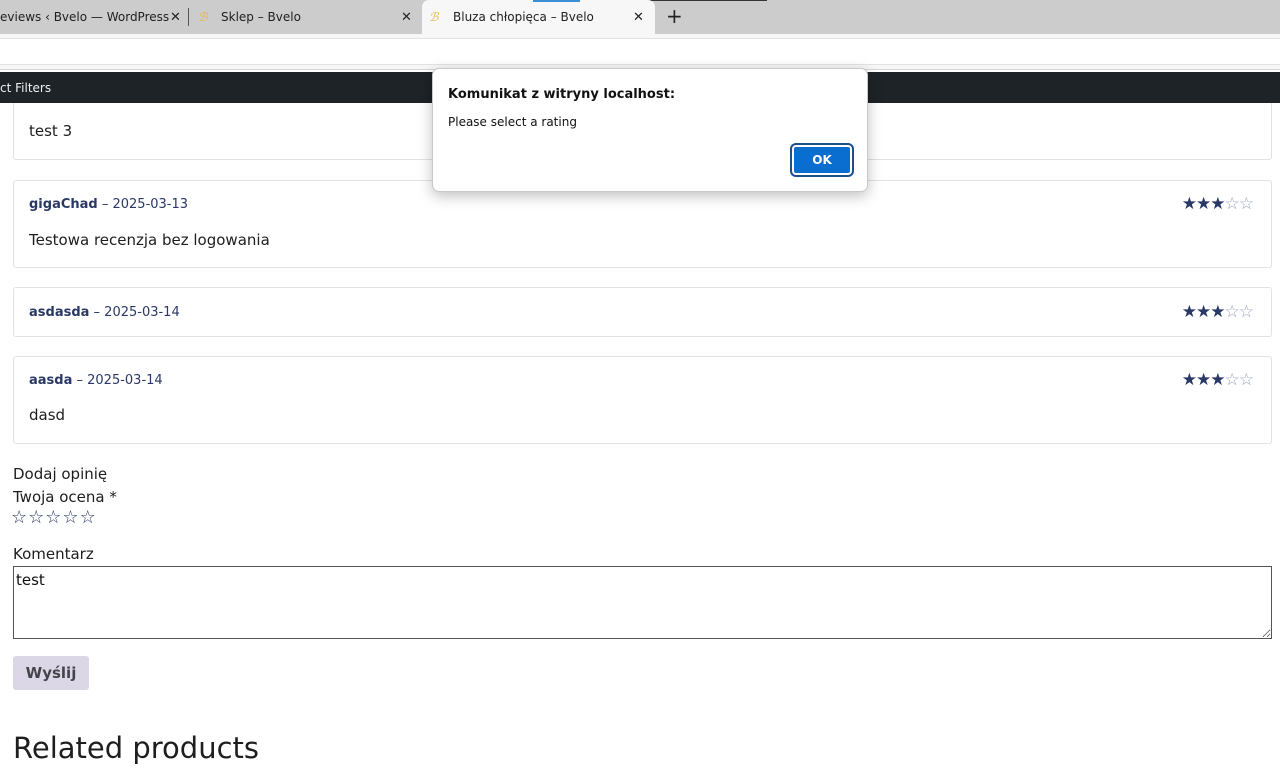  Describe the element at coordinates (512, 122) in the screenshot. I see `dialog-message: Please select a rating` at that location.